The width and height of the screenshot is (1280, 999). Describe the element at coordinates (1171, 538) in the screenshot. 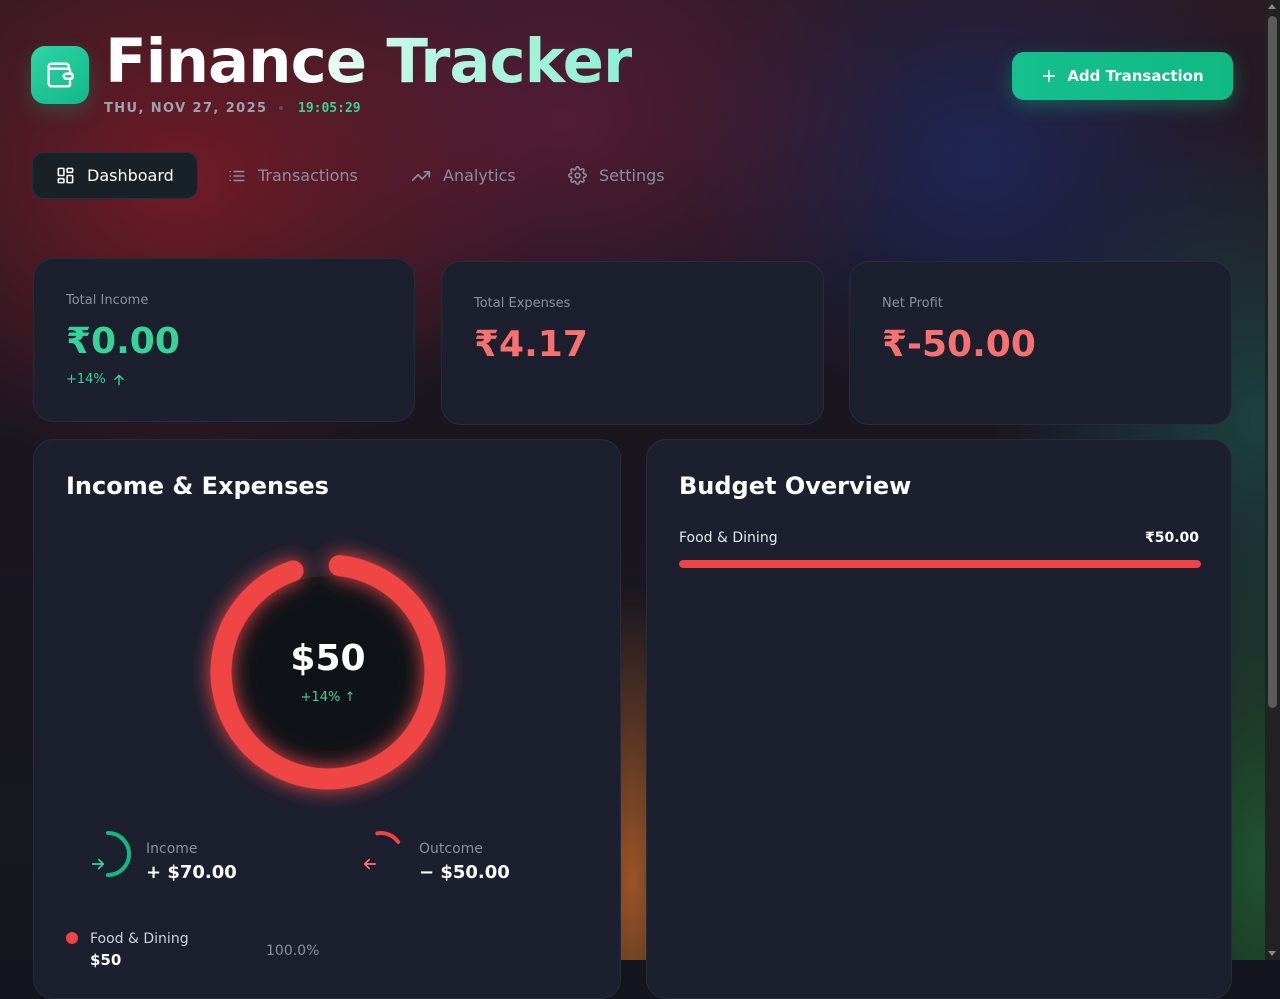

I see `budget-item-amount: ₹50.00` at that location.